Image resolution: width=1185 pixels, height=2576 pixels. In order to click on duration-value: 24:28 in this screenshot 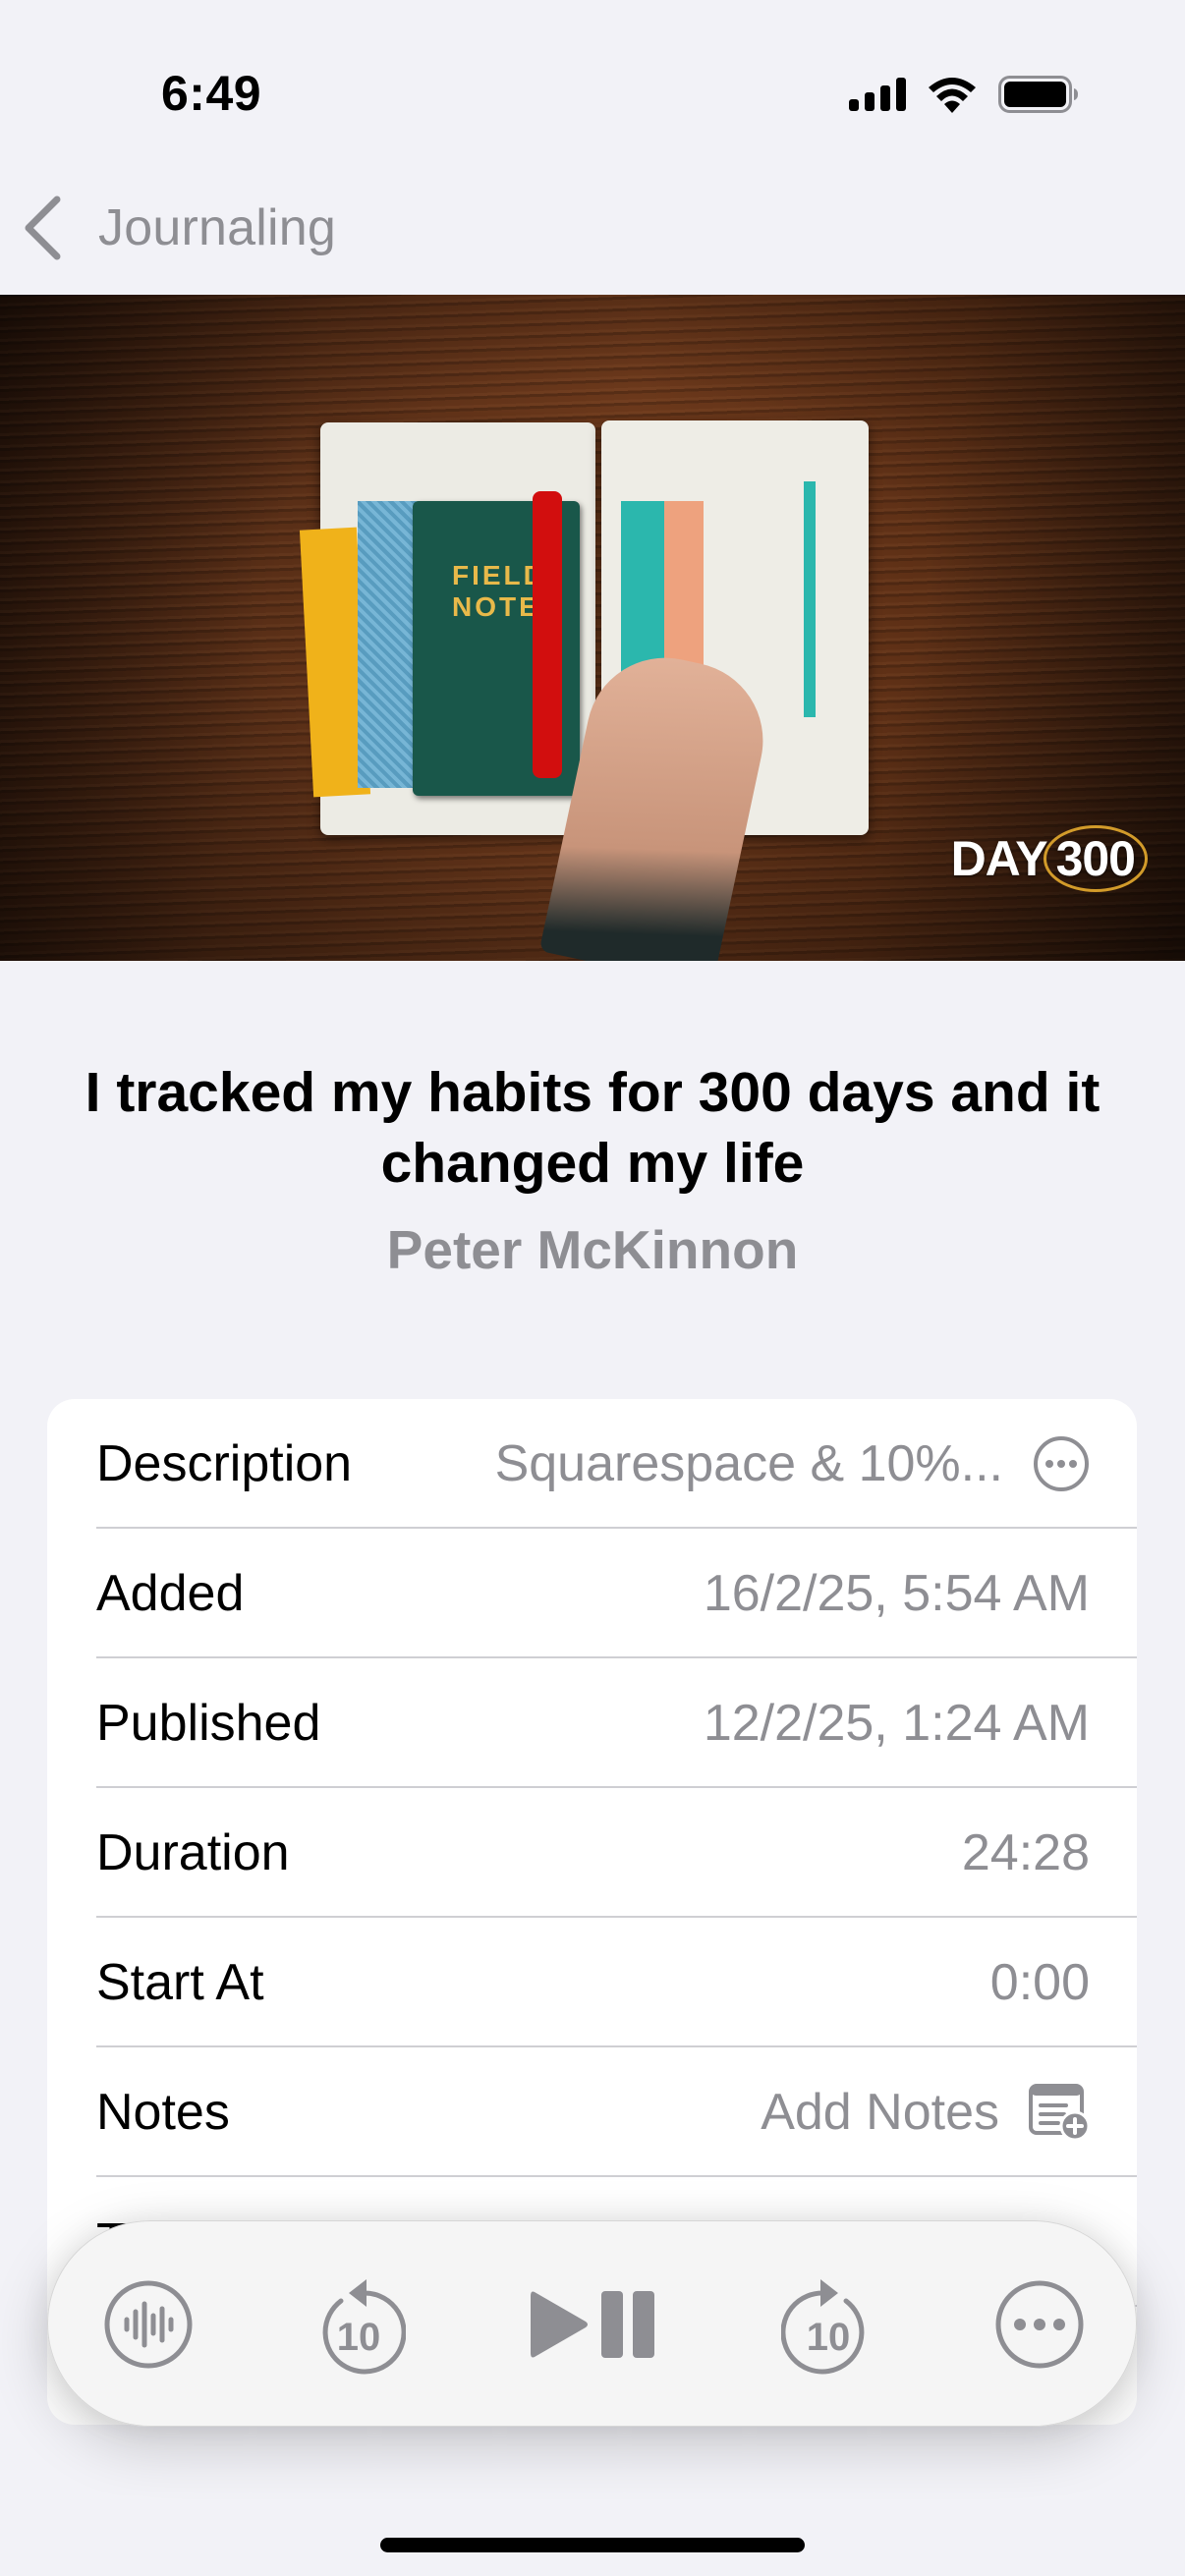, I will do `click(1026, 1852)`.